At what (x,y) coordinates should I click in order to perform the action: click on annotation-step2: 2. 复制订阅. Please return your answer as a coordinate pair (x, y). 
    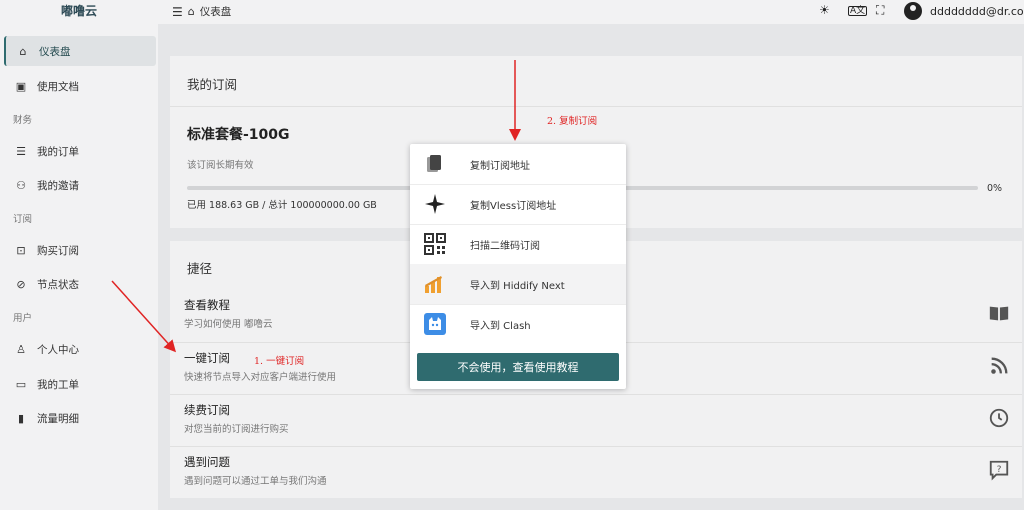
    Looking at the image, I should click on (572, 121).